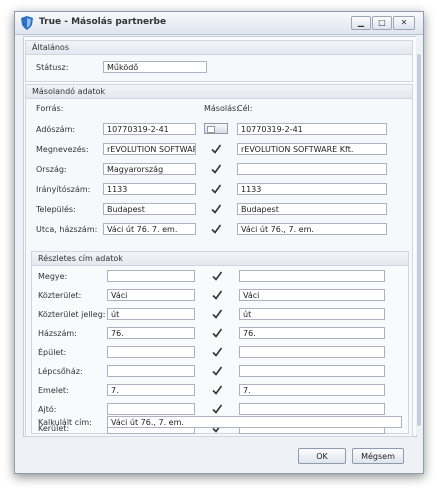  What do you see at coordinates (245, 108) in the screenshot?
I see `target-heading: Cél:` at bounding box center [245, 108].